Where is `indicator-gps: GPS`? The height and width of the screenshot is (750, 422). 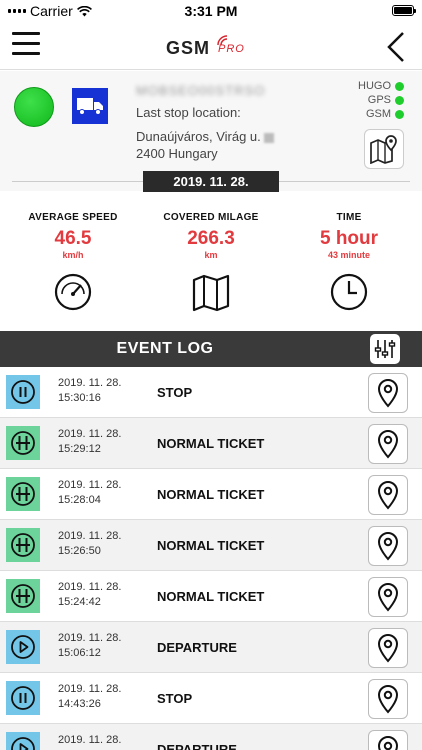
indicator-gps: GPS is located at coordinates (381, 100).